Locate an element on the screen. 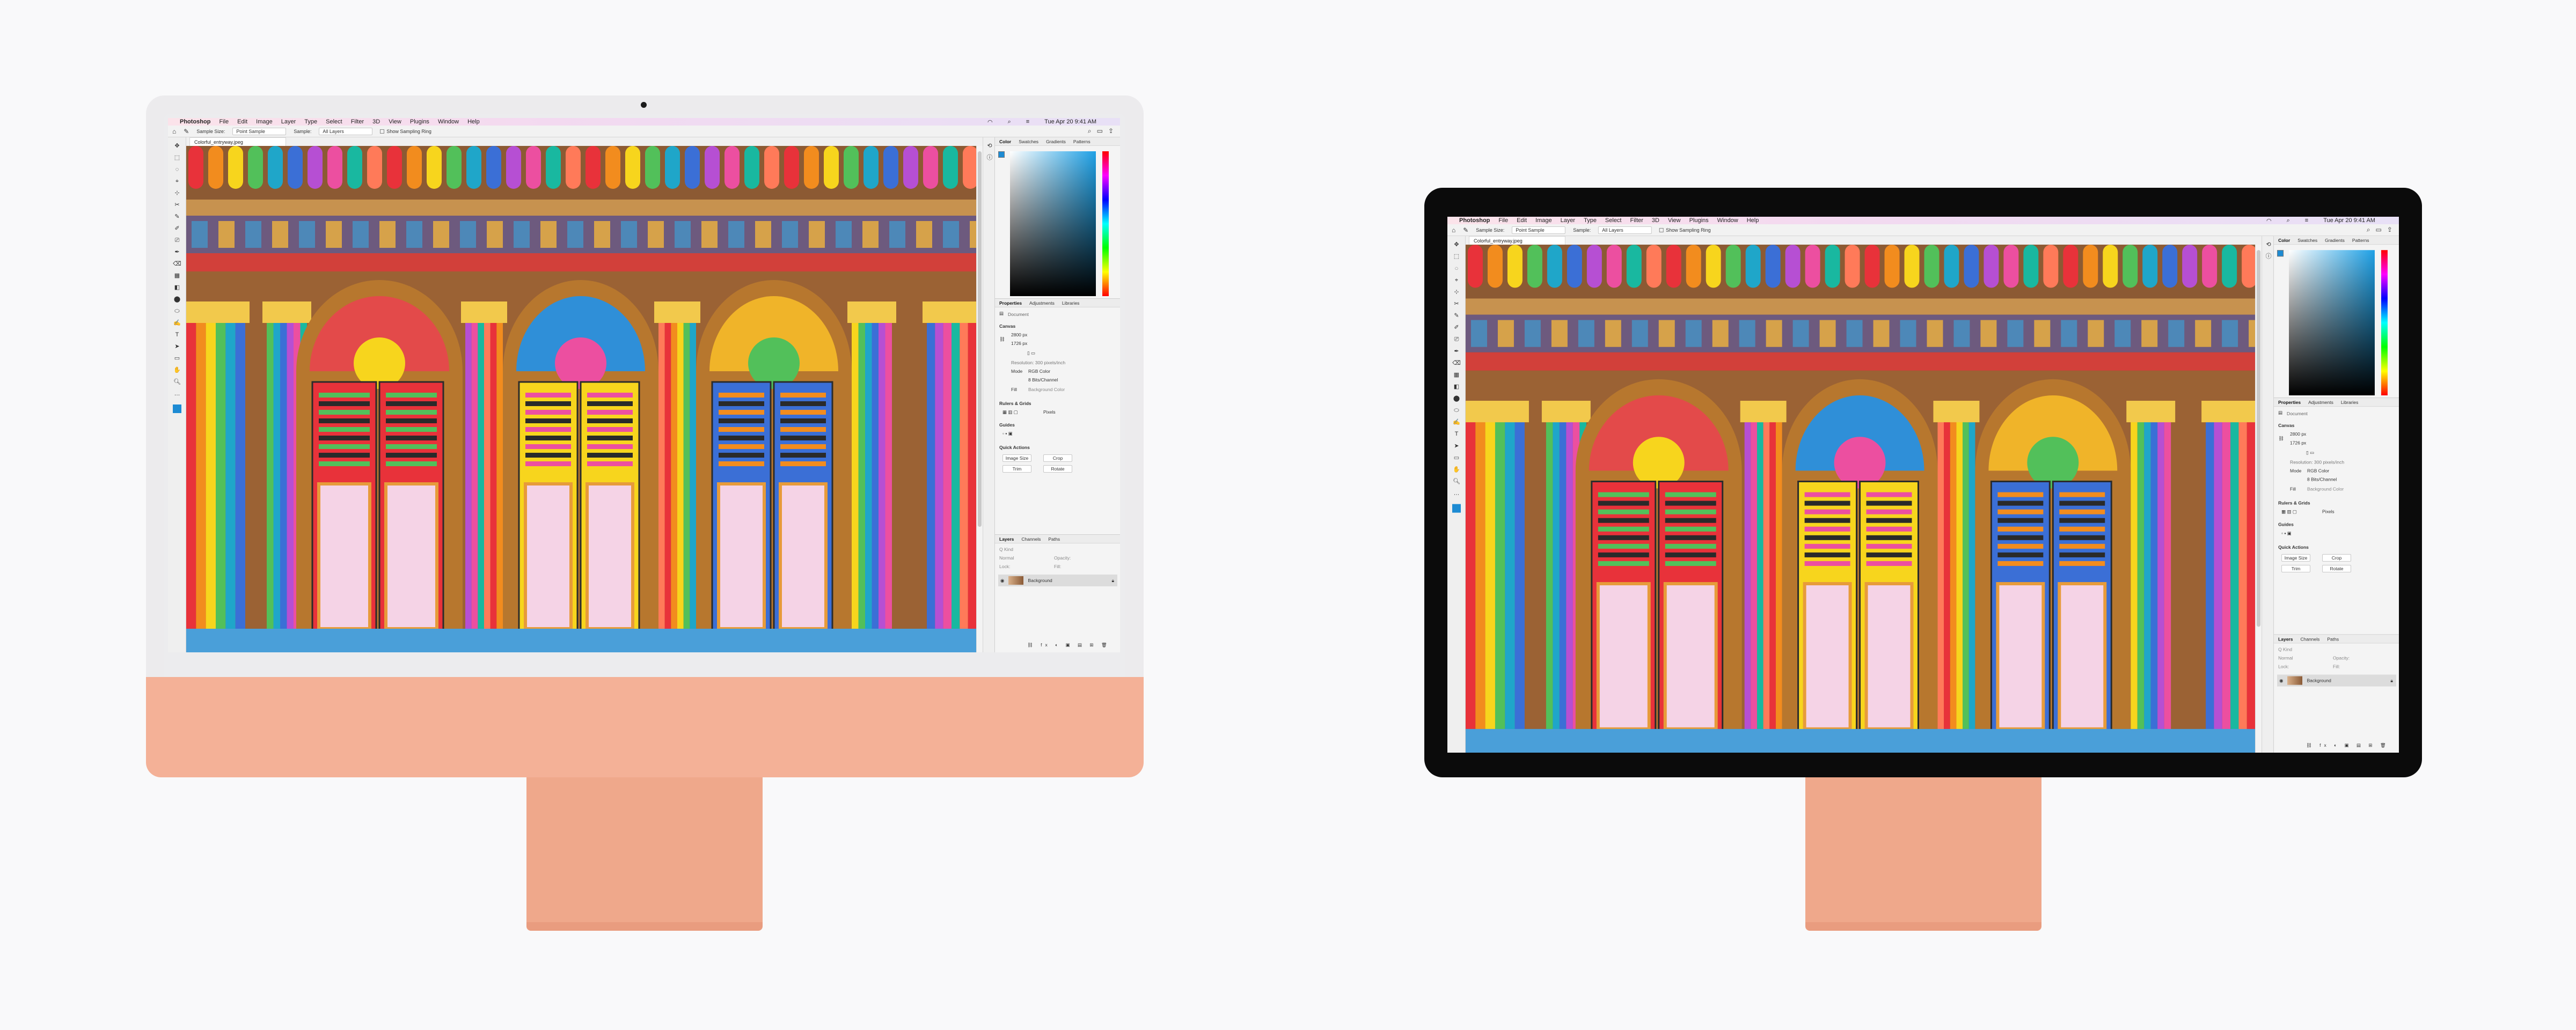  color-picker-field is located at coordinates (2332, 322).